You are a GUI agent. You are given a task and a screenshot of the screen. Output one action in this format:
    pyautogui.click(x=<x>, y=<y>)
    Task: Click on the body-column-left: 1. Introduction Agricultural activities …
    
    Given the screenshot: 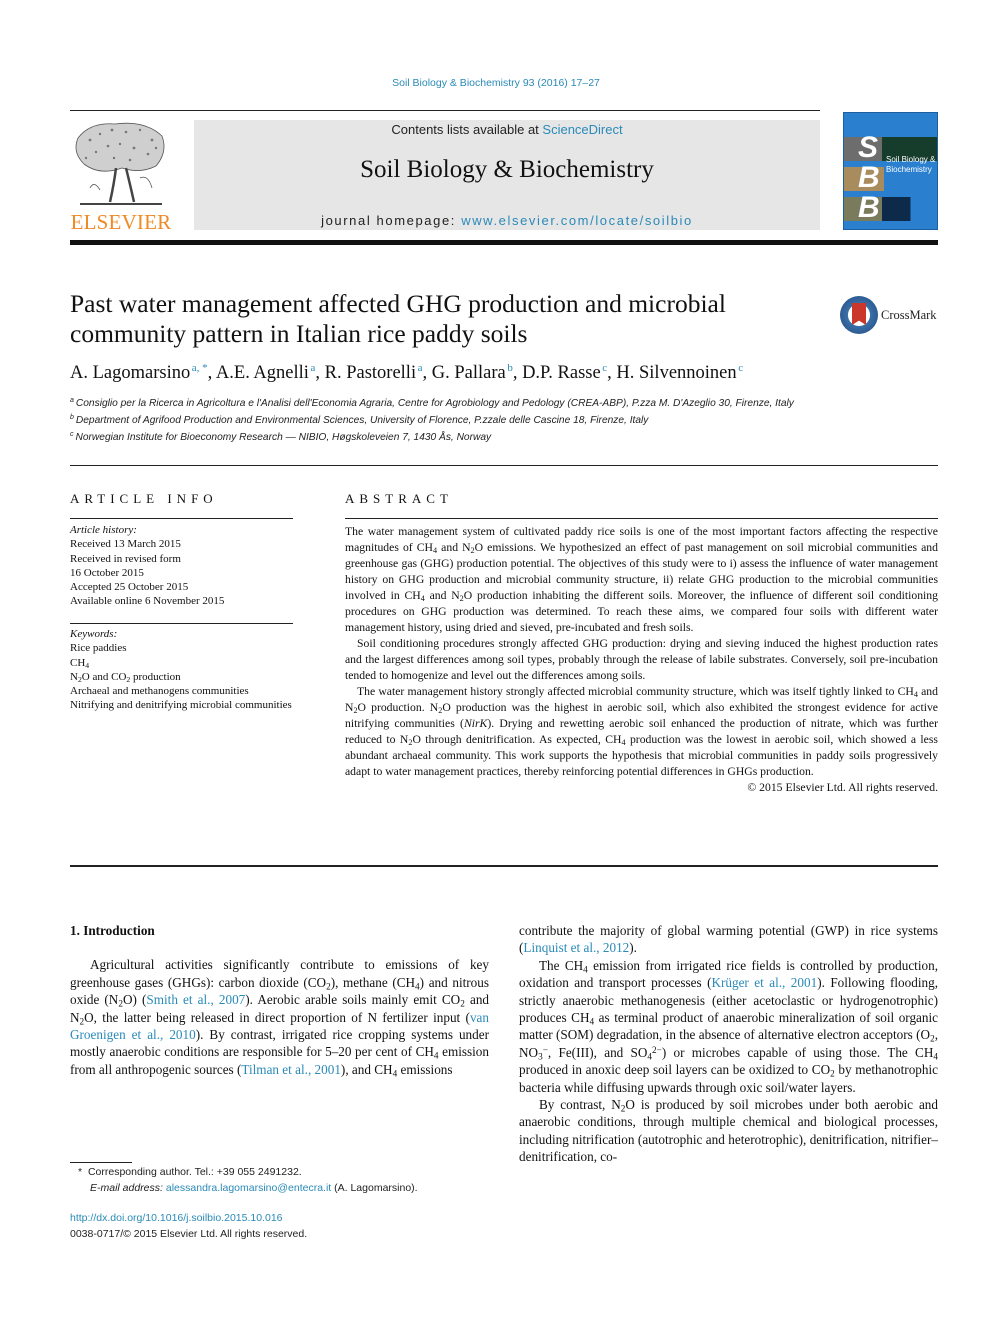 What is the action you would take?
    pyautogui.click(x=279, y=1000)
    